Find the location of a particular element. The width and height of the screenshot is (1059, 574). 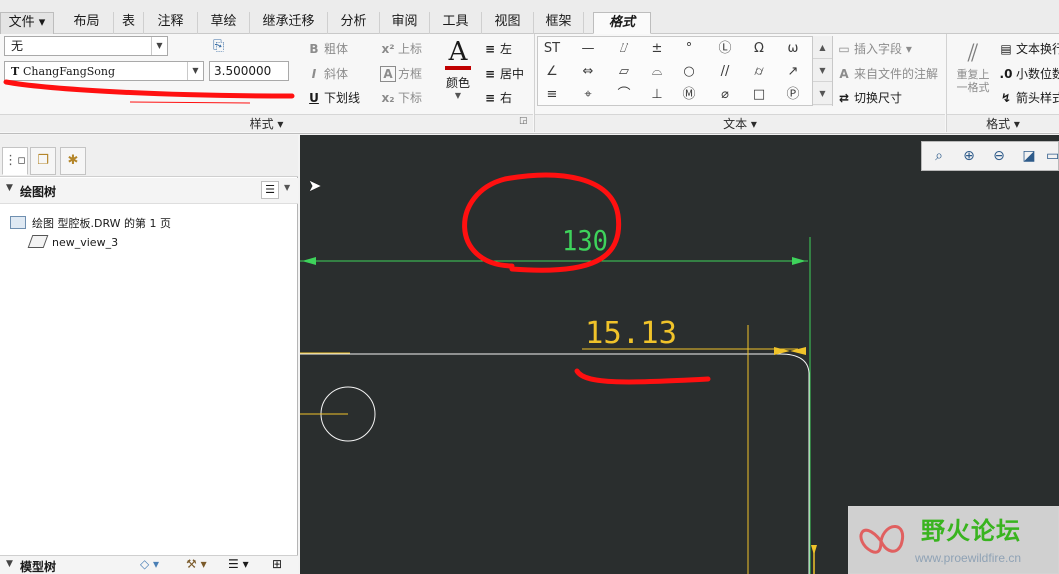

model-display-icon: ◇ ▾ is located at coordinates (149, 564).